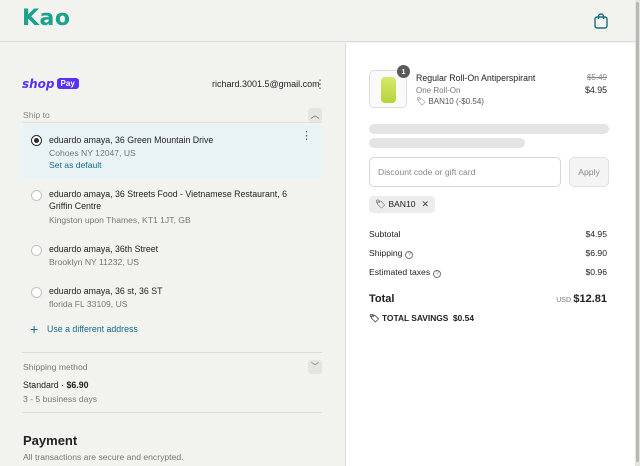 The width and height of the screenshot is (640, 466). Describe the element at coordinates (60, 399) in the screenshot. I see `shipping-method-days: 3 - 5 business days` at that location.